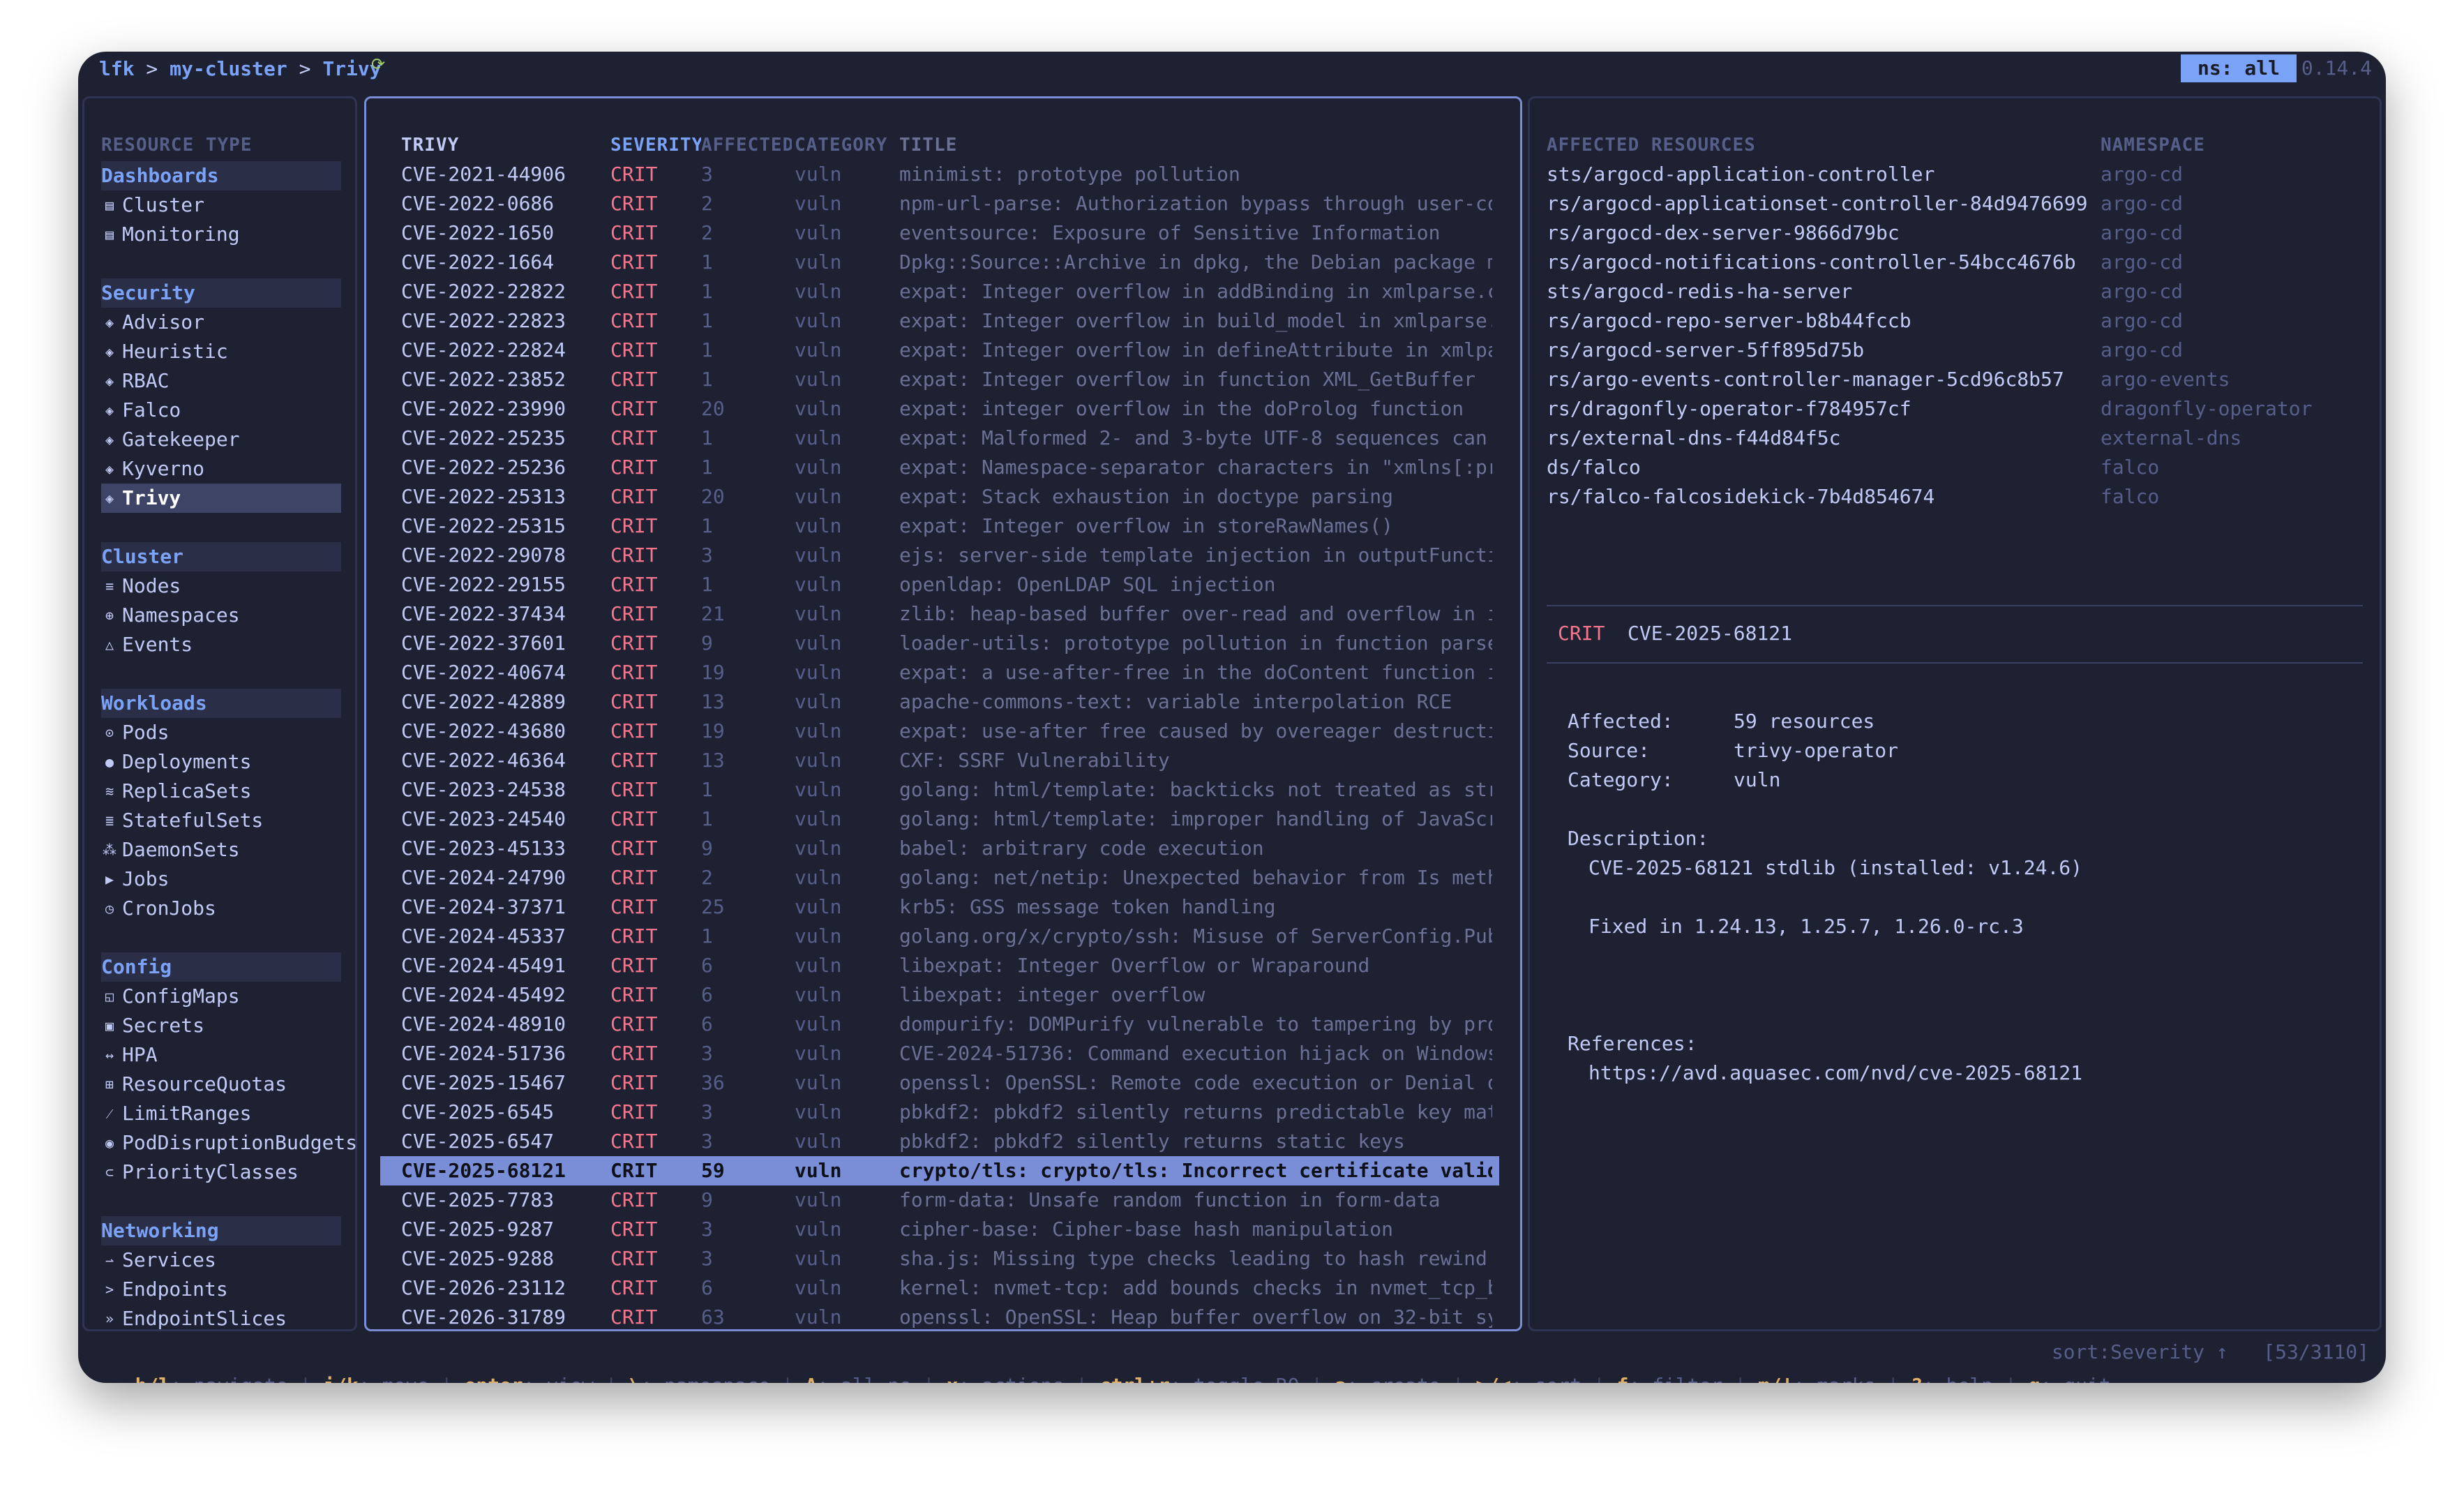  Describe the element at coordinates (1959, 321) in the screenshot. I see `resource-row: rs/argocd-repo-server-b8b44fccb argo-cd` at that location.